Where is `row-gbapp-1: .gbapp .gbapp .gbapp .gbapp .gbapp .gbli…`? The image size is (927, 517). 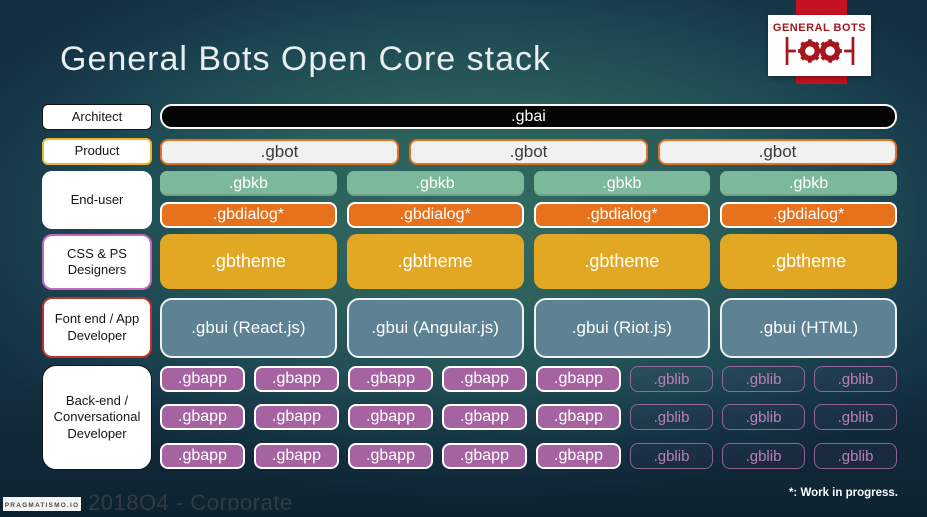
row-gbapp-1: .gbapp .gbapp .gbapp .gbapp .gbapp .gbli… is located at coordinates (528, 379).